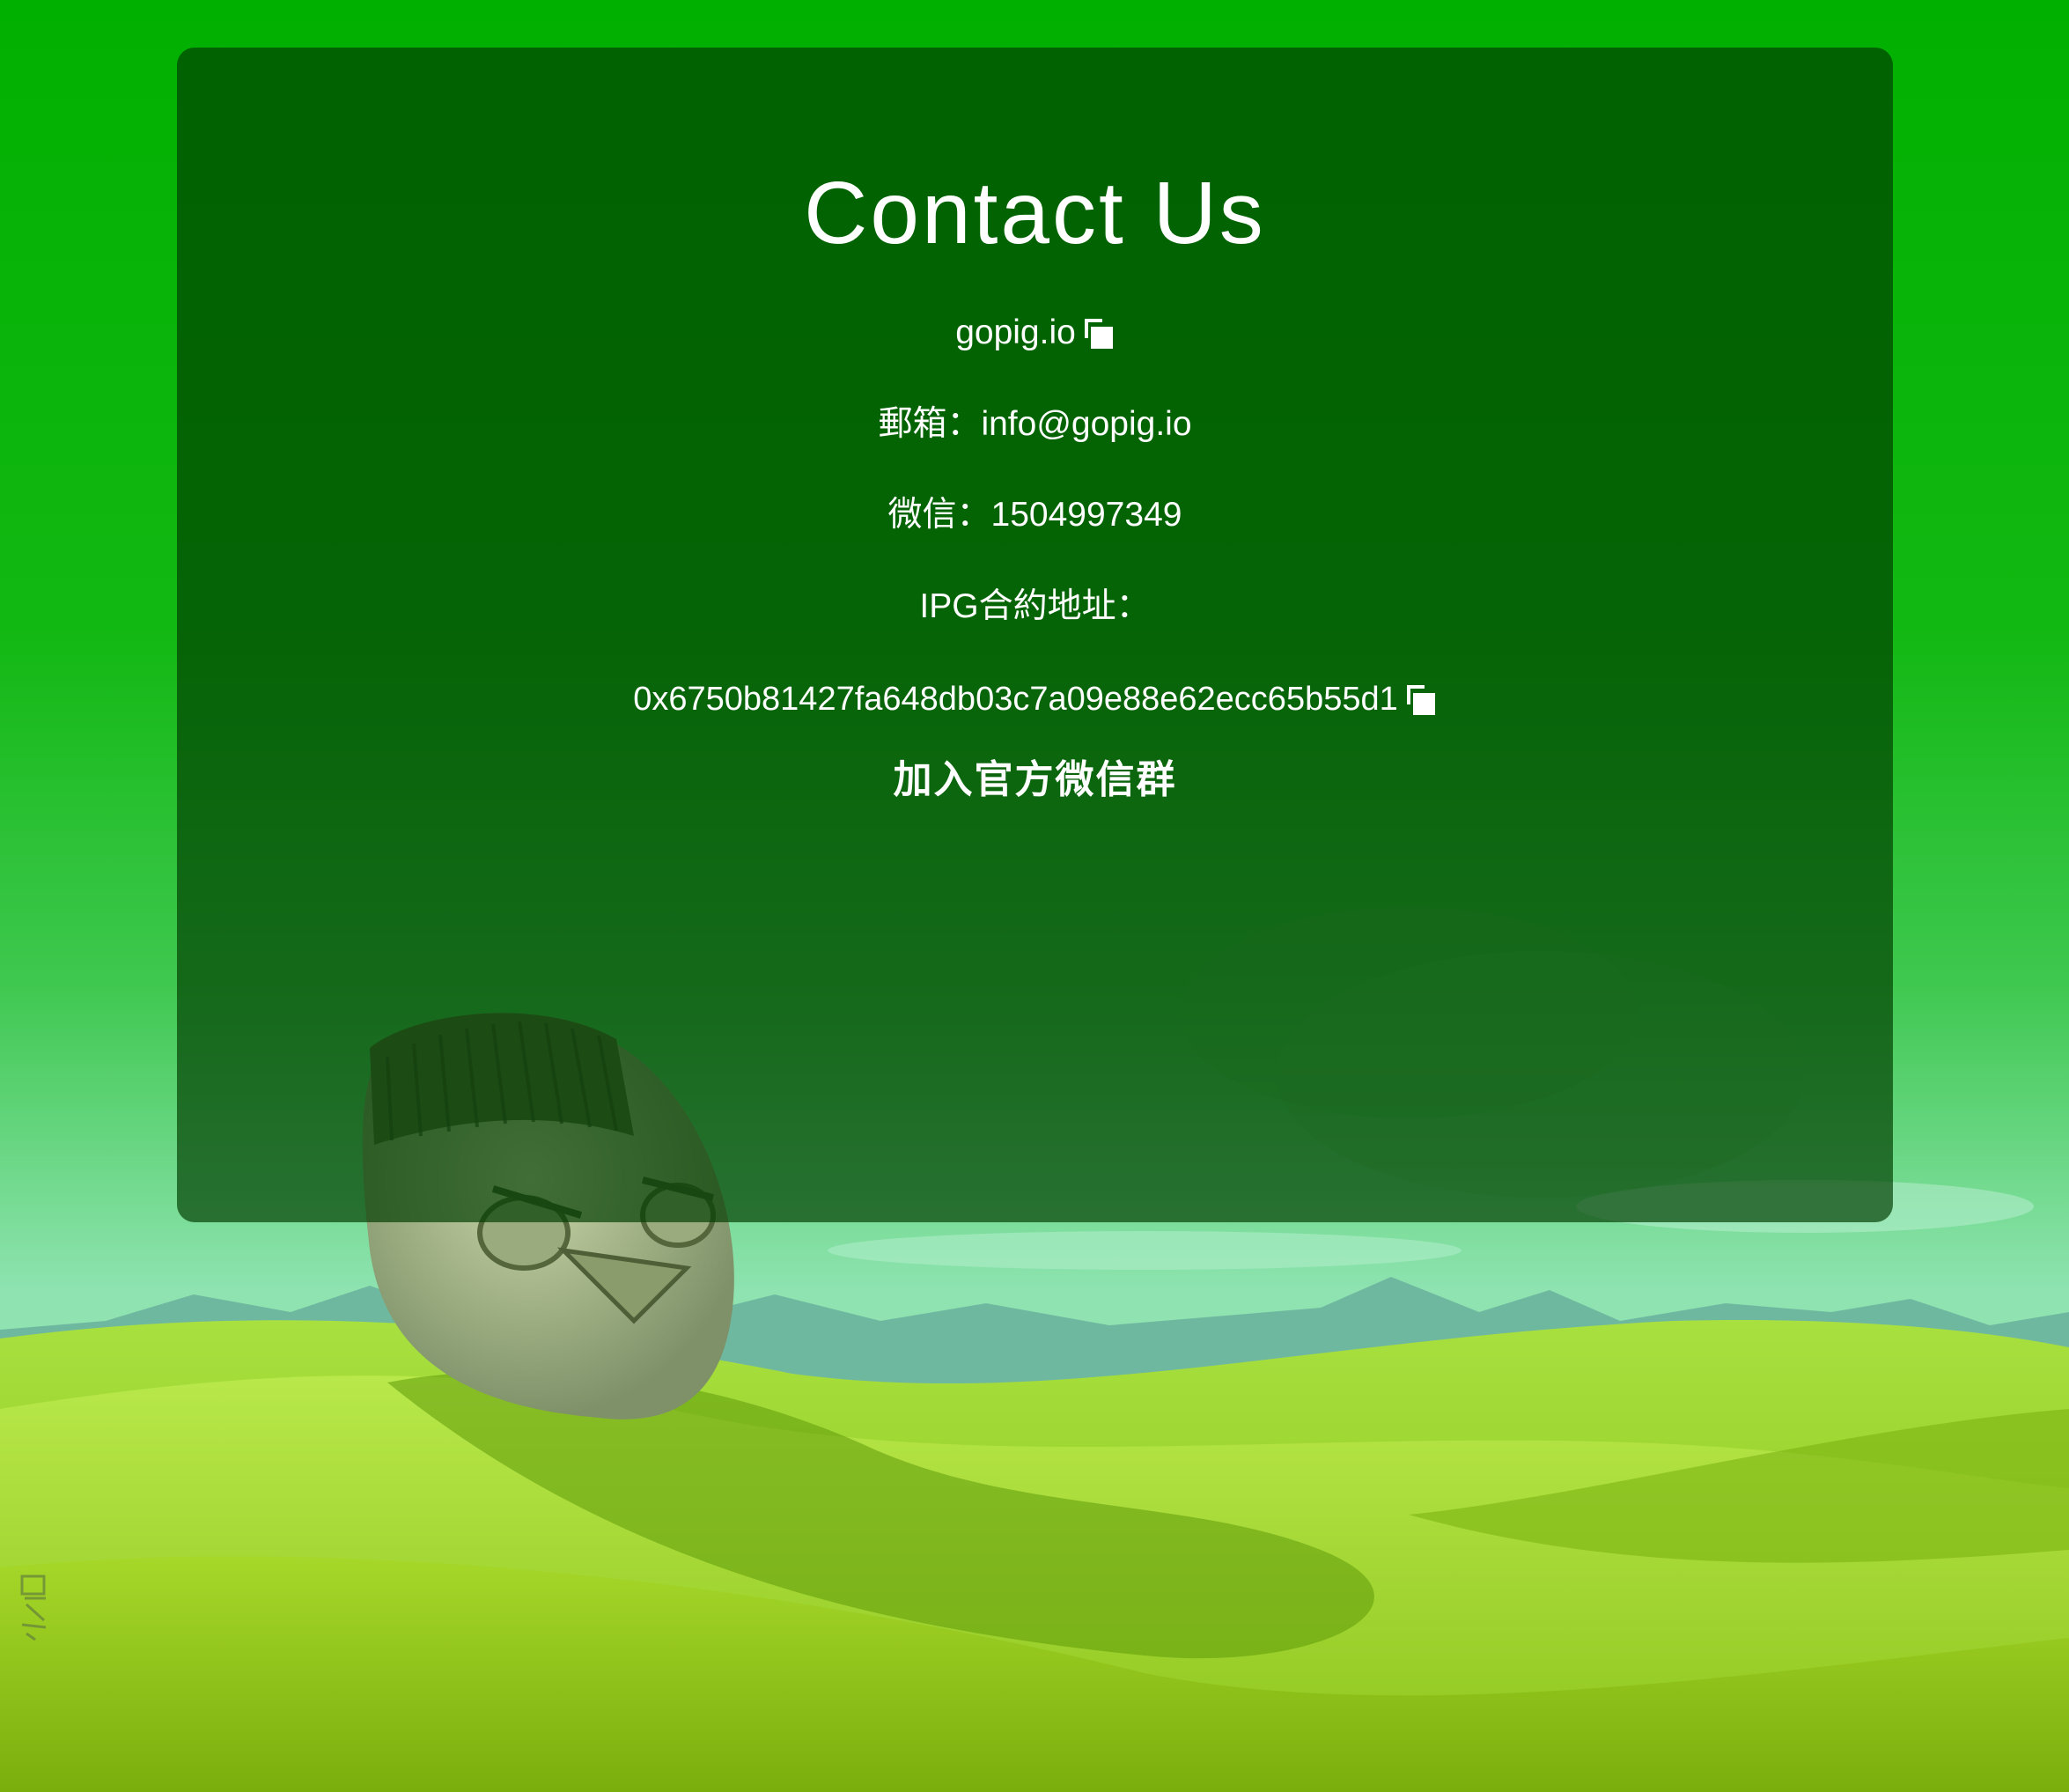 The height and width of the screenshot is (1792, 2069). I want to click on email-row: 郵箱：info@gopig.io, so click(1035, 424).